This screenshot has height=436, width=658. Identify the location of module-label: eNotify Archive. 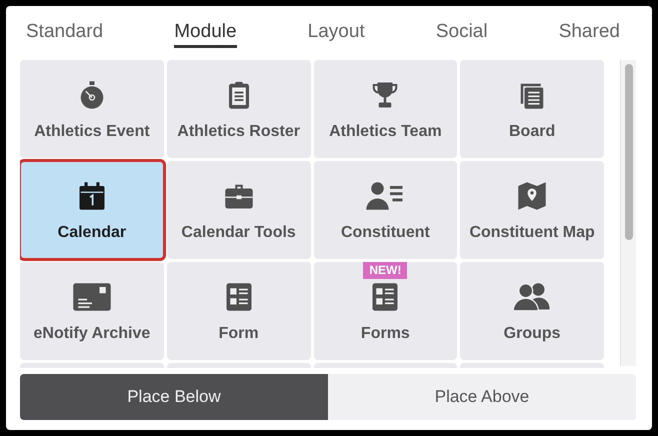
(91, 334).